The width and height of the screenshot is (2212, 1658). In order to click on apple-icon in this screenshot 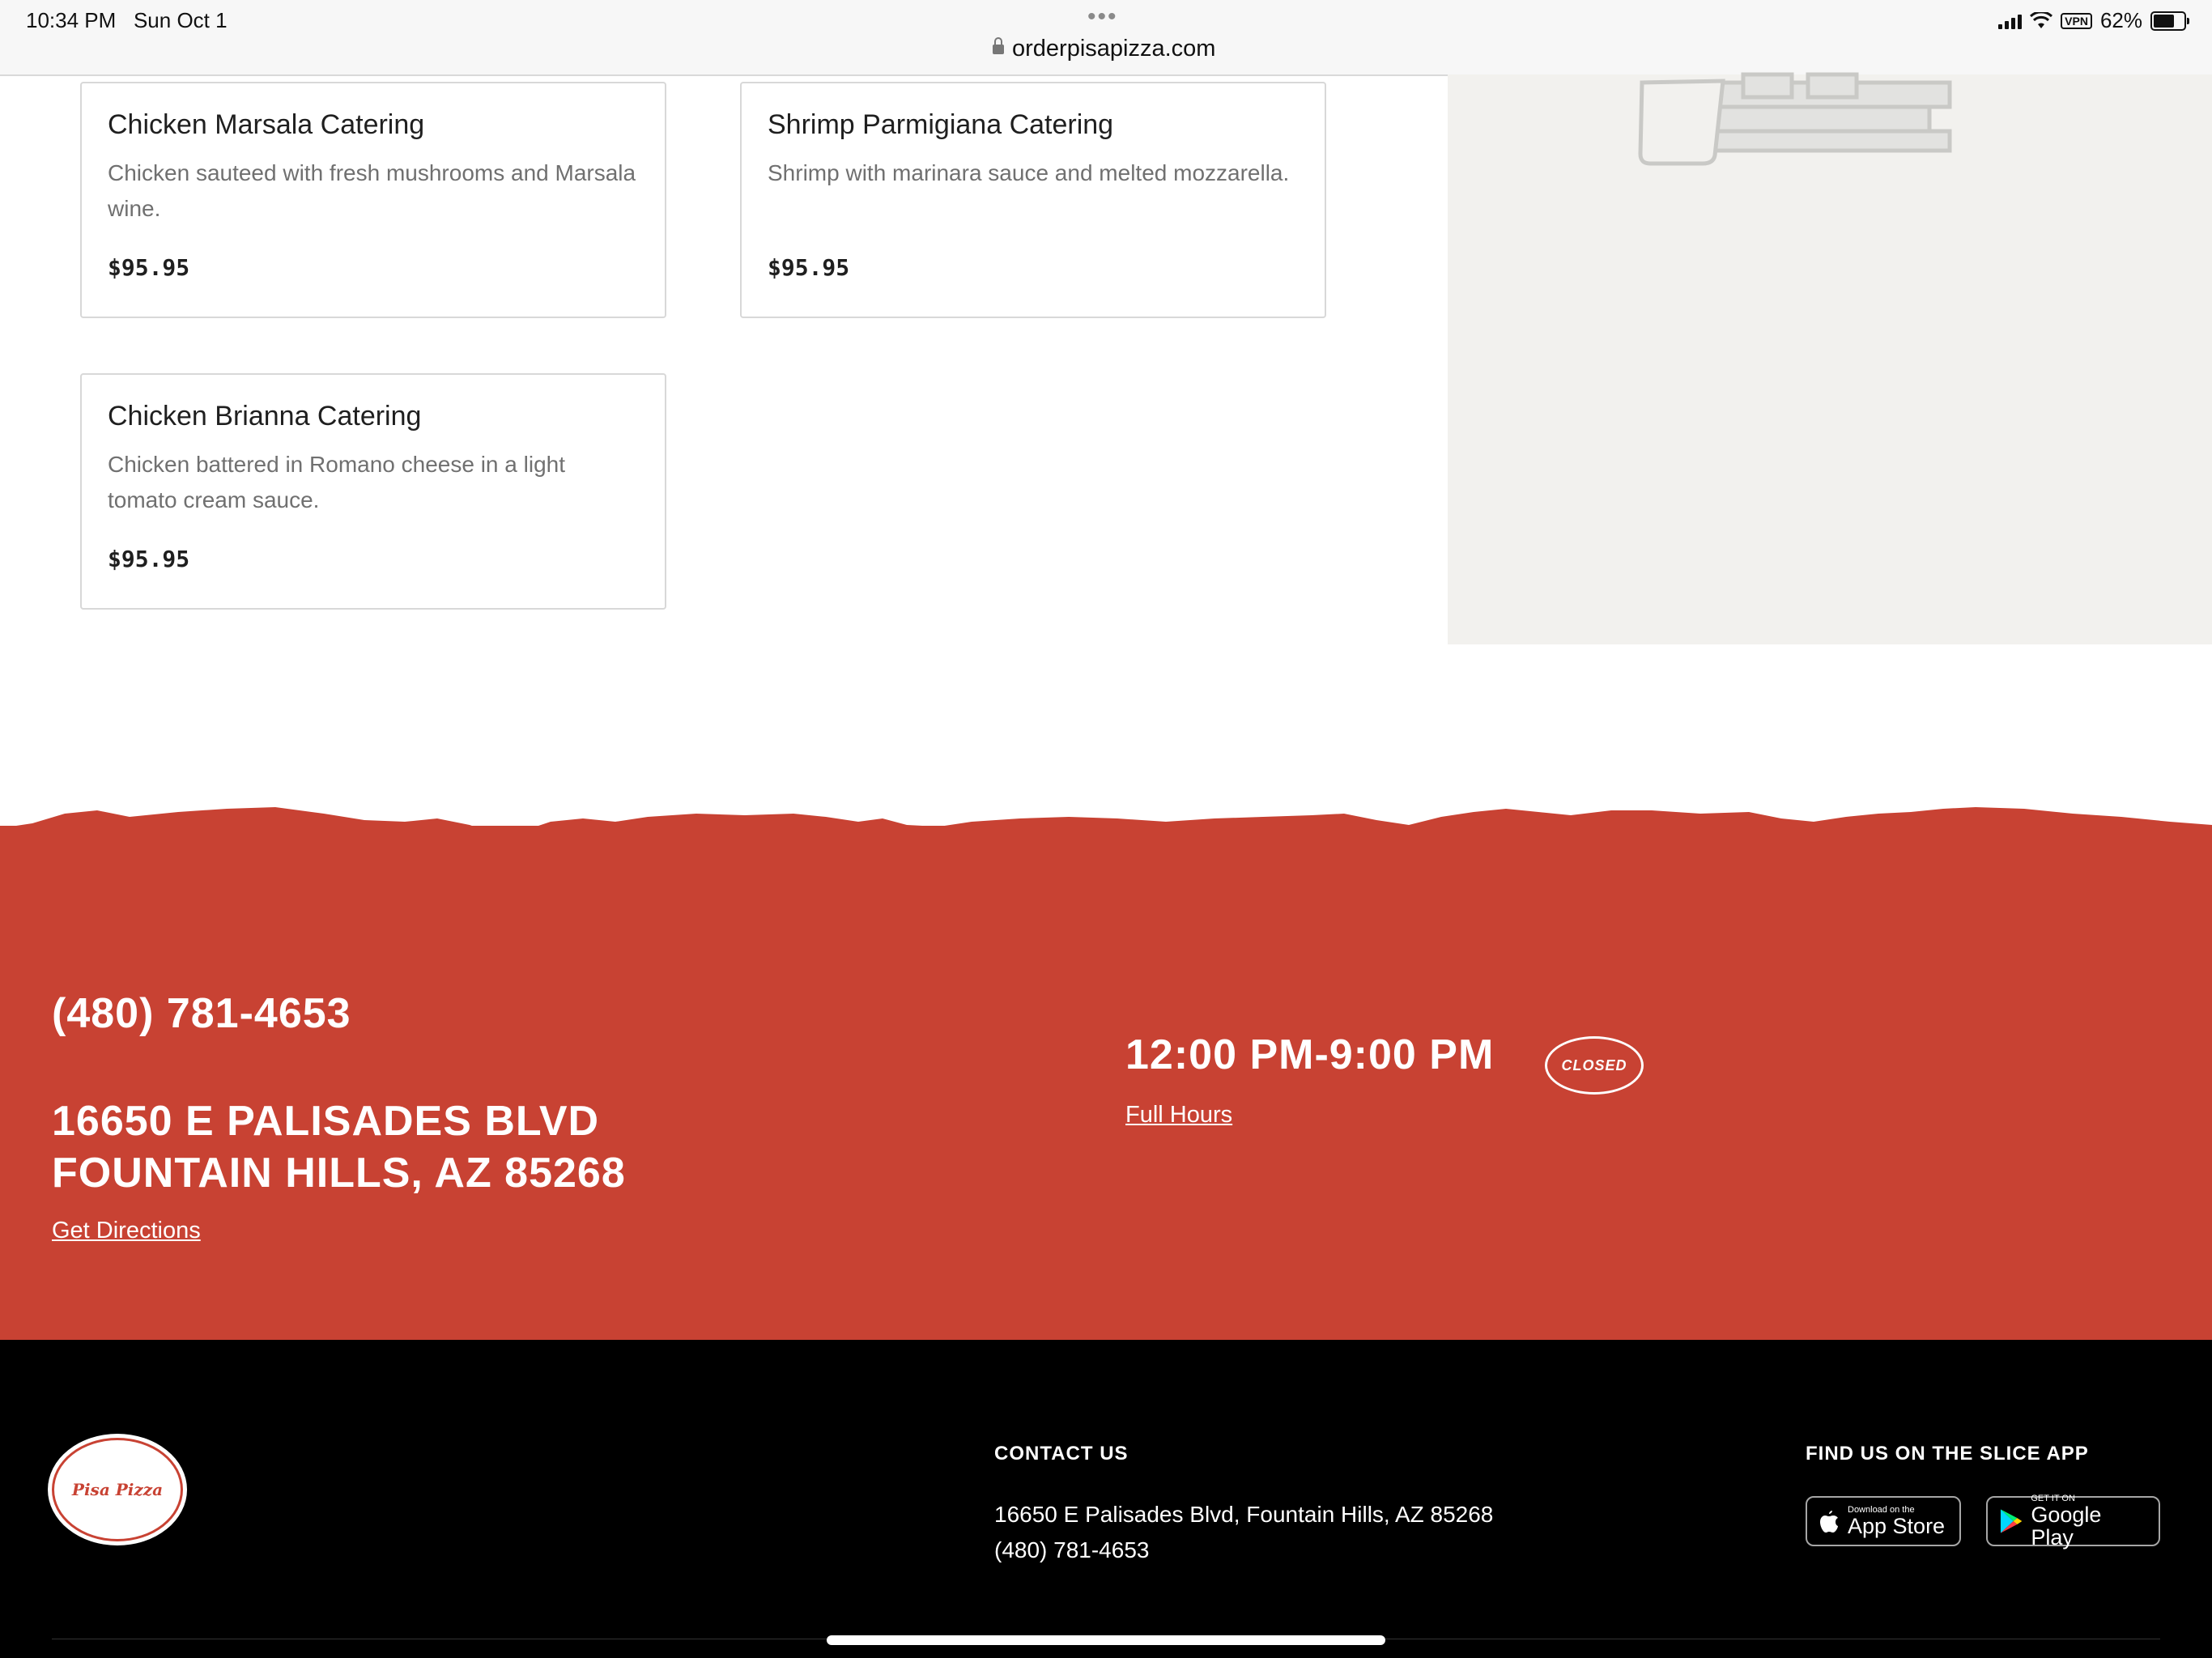, I will do `click(1829, 1522)`.